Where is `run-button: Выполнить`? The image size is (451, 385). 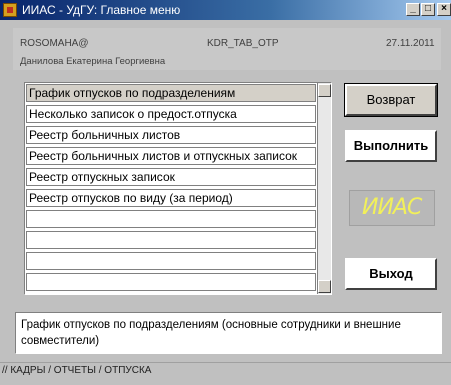
run-button: Выполнить is located at coordinates (391, 146).